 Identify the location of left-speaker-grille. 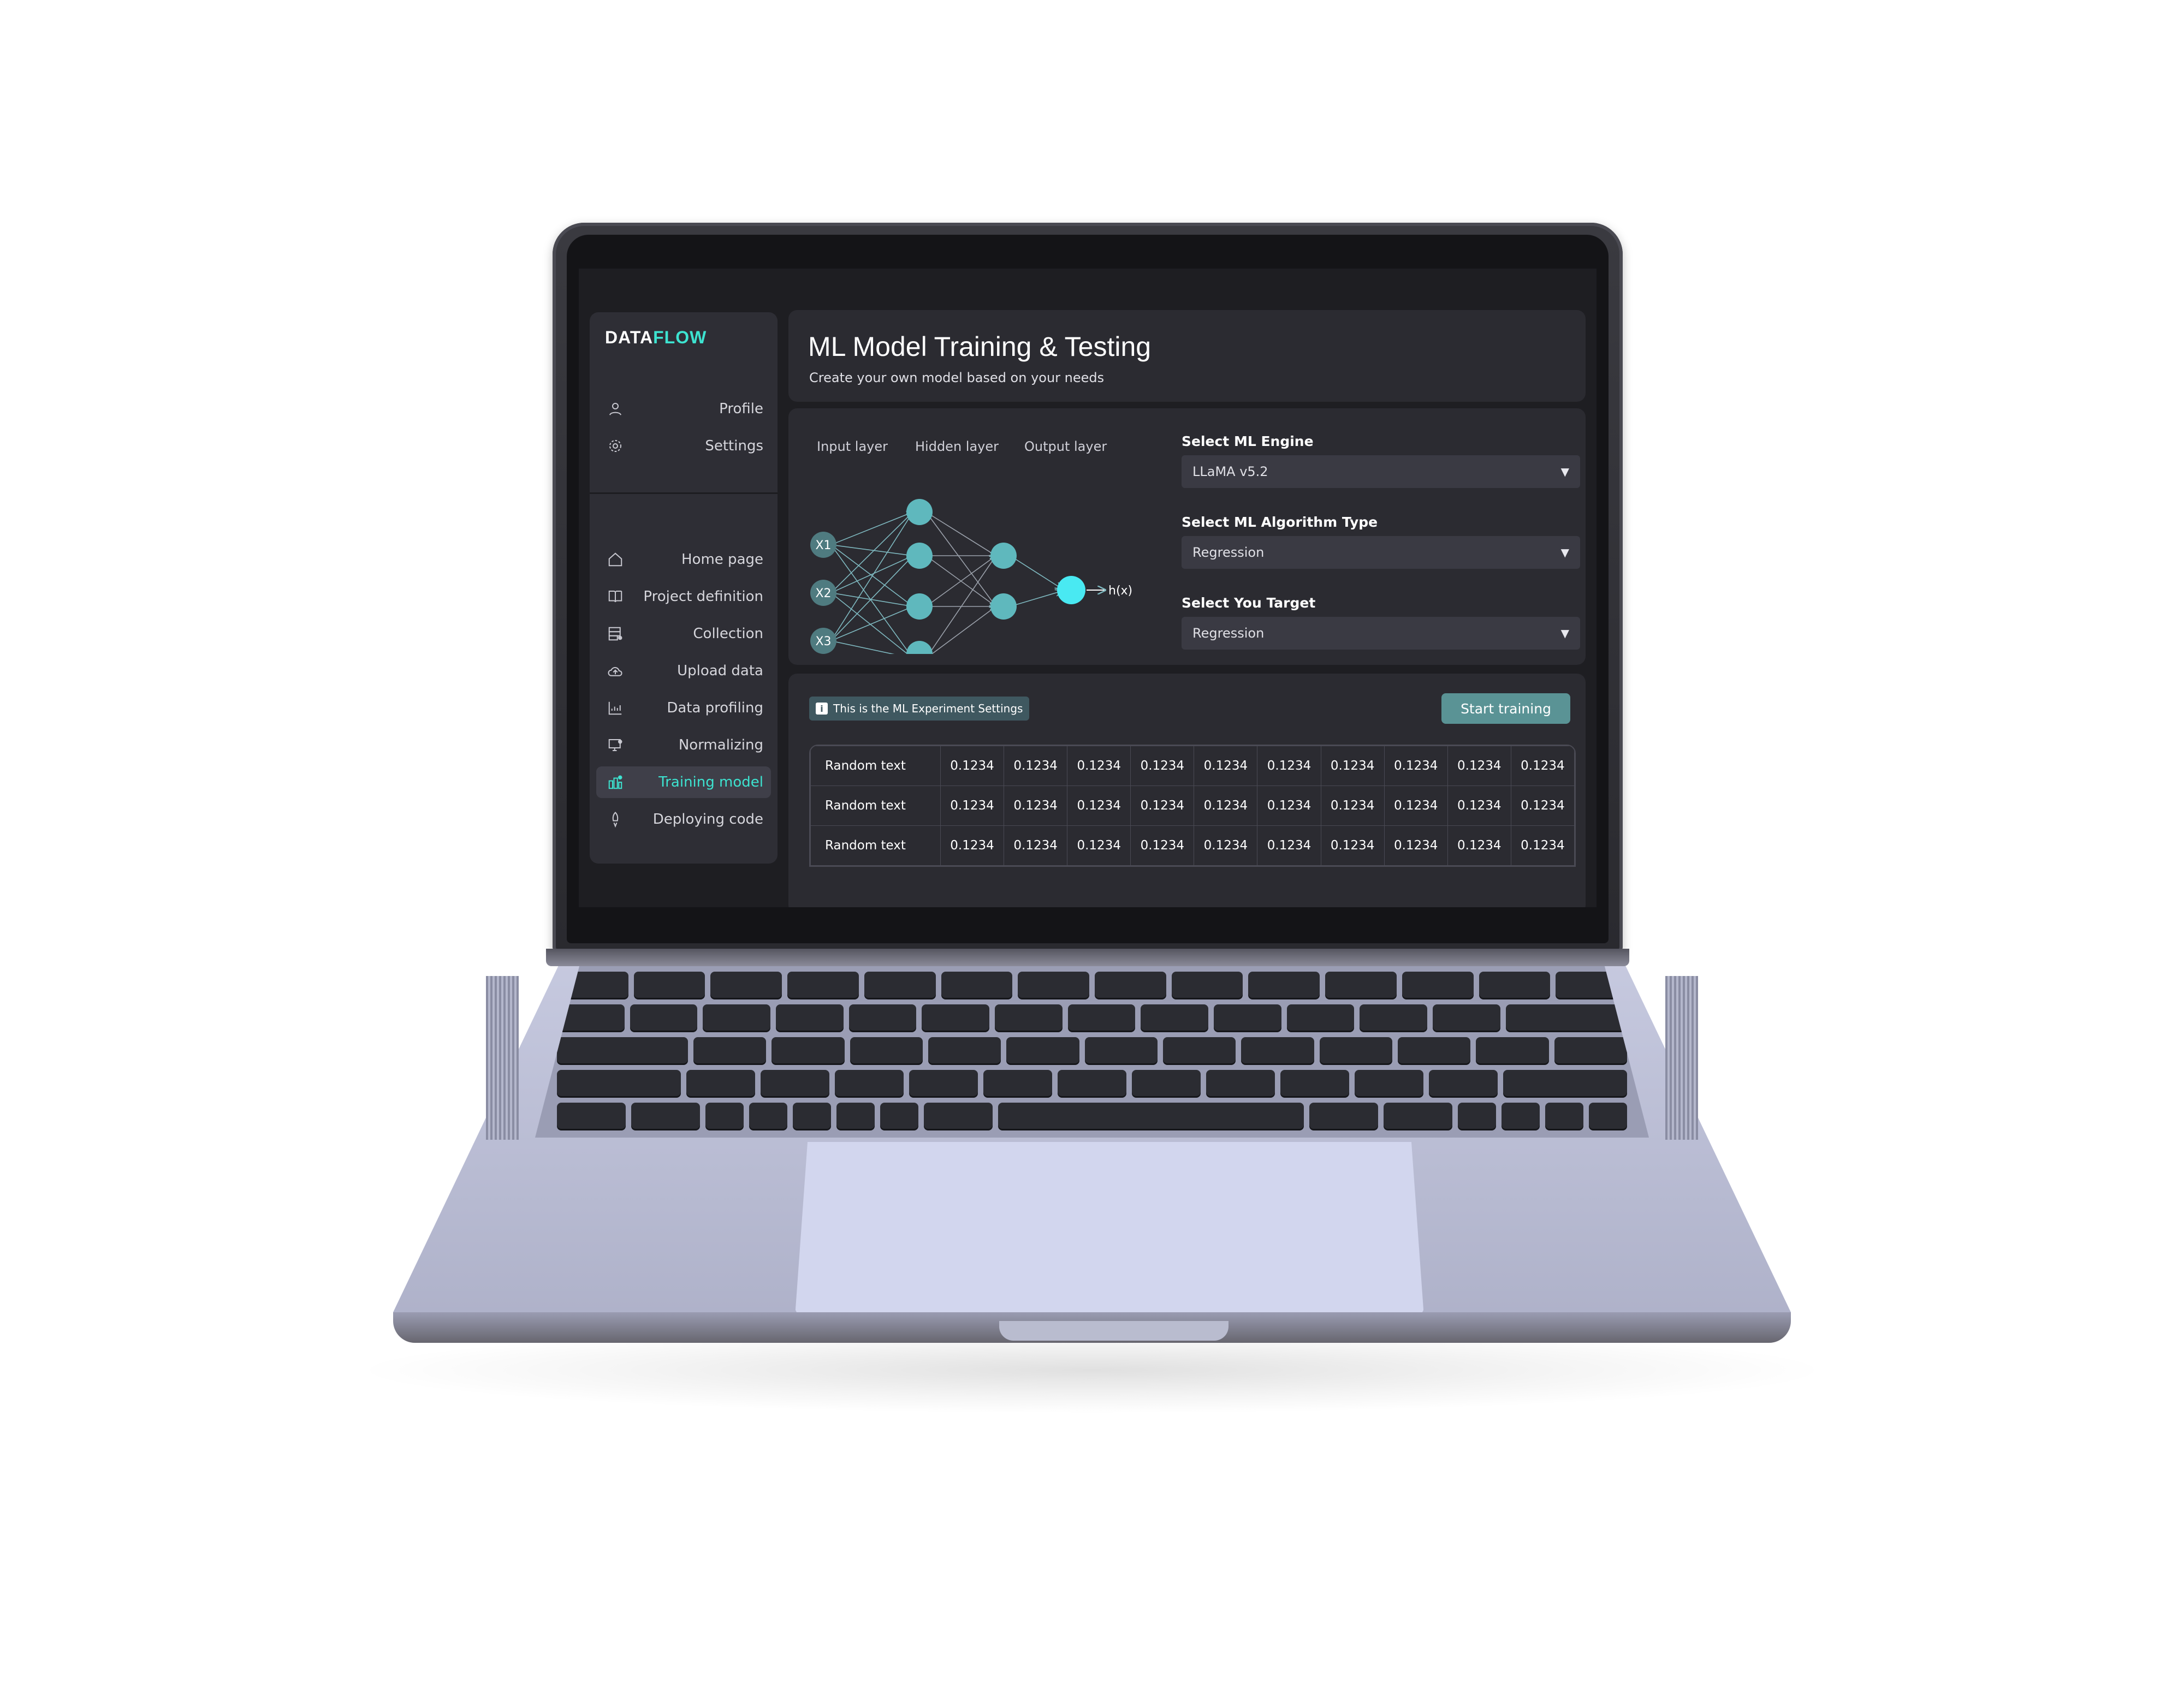
(502, 1058).